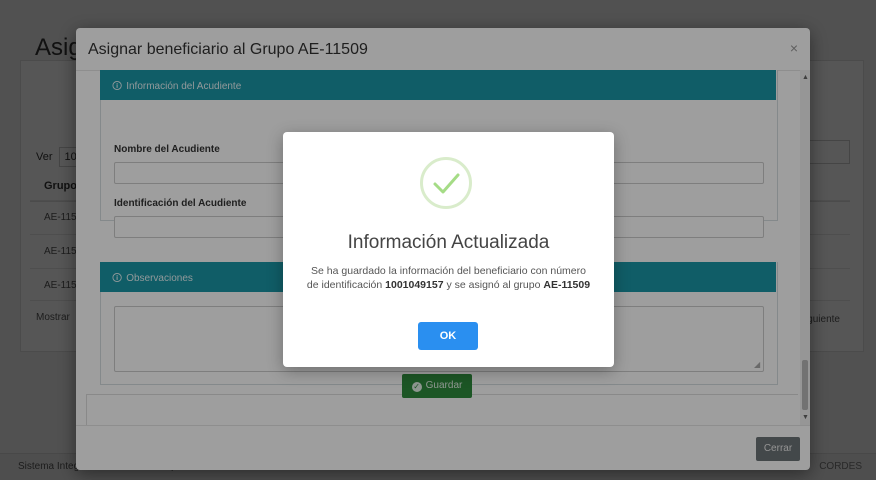  I want to click on ok-button: OK, so click(448, 336).